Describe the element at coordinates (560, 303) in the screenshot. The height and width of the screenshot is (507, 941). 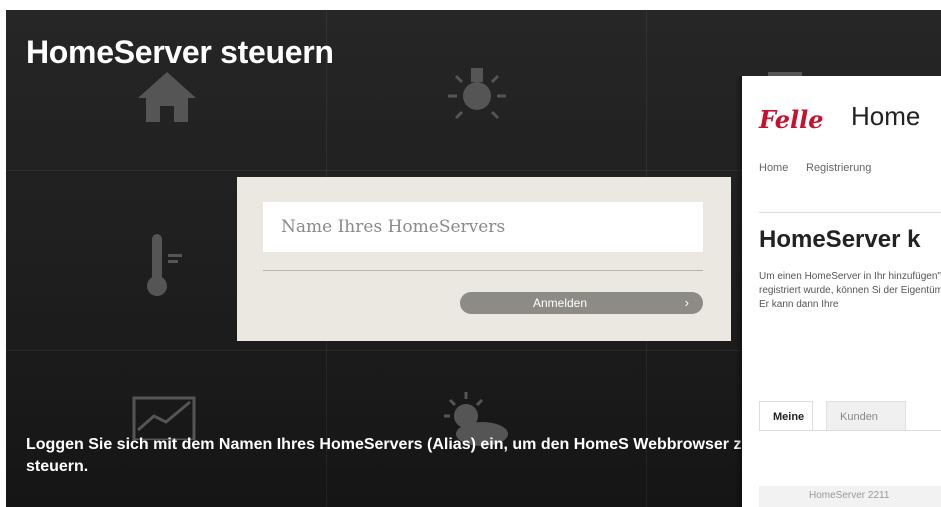
I see `login-button-label: Anmelden` at that location.